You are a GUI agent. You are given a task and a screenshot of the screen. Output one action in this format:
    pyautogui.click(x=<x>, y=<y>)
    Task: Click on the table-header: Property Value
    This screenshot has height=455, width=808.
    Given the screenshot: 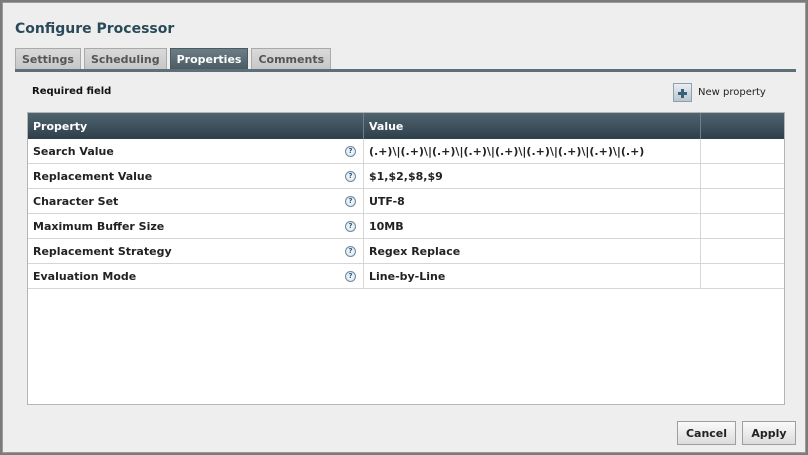 What is the action you would take?
    pyautogui.click(x=406, y=126)
    